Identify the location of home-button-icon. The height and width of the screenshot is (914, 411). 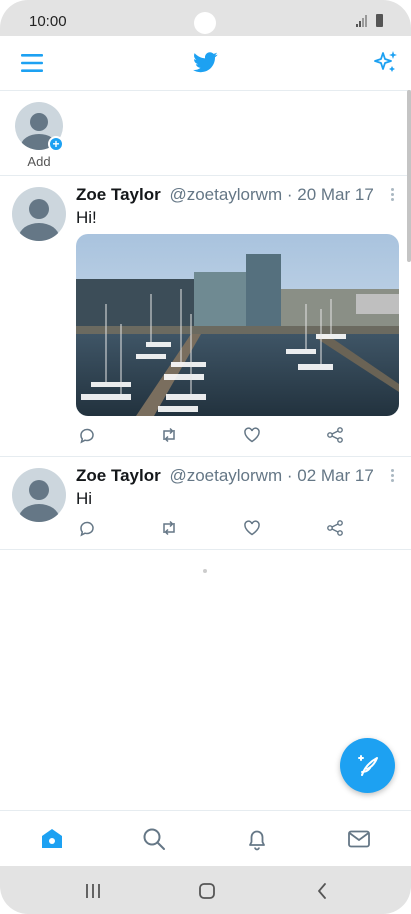
(207, 891).